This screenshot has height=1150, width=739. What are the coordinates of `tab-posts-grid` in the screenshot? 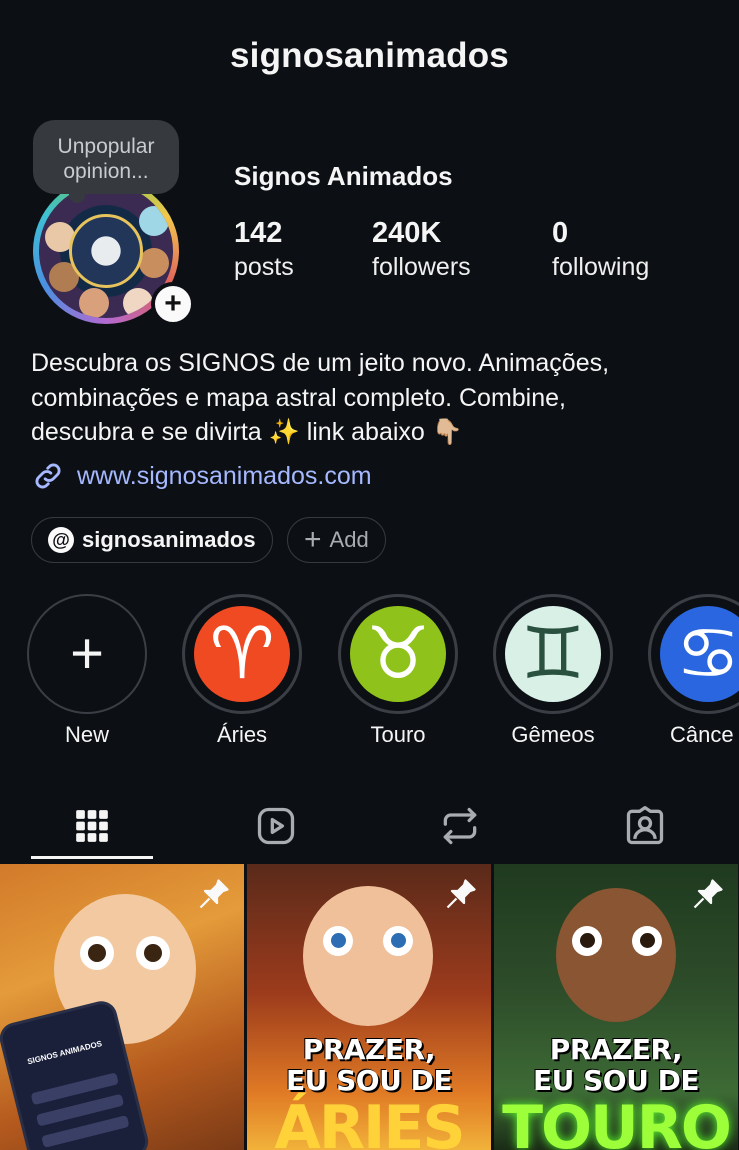 It's located at (92, 826).